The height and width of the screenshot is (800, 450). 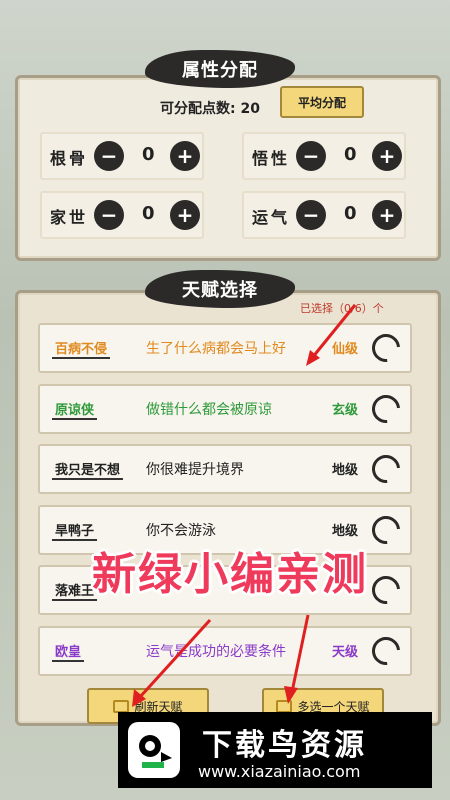 What do you see at coordinates (69, 158) in the screenshot?
I see `attr-name: 根骨` at bounding box center [69, 158].